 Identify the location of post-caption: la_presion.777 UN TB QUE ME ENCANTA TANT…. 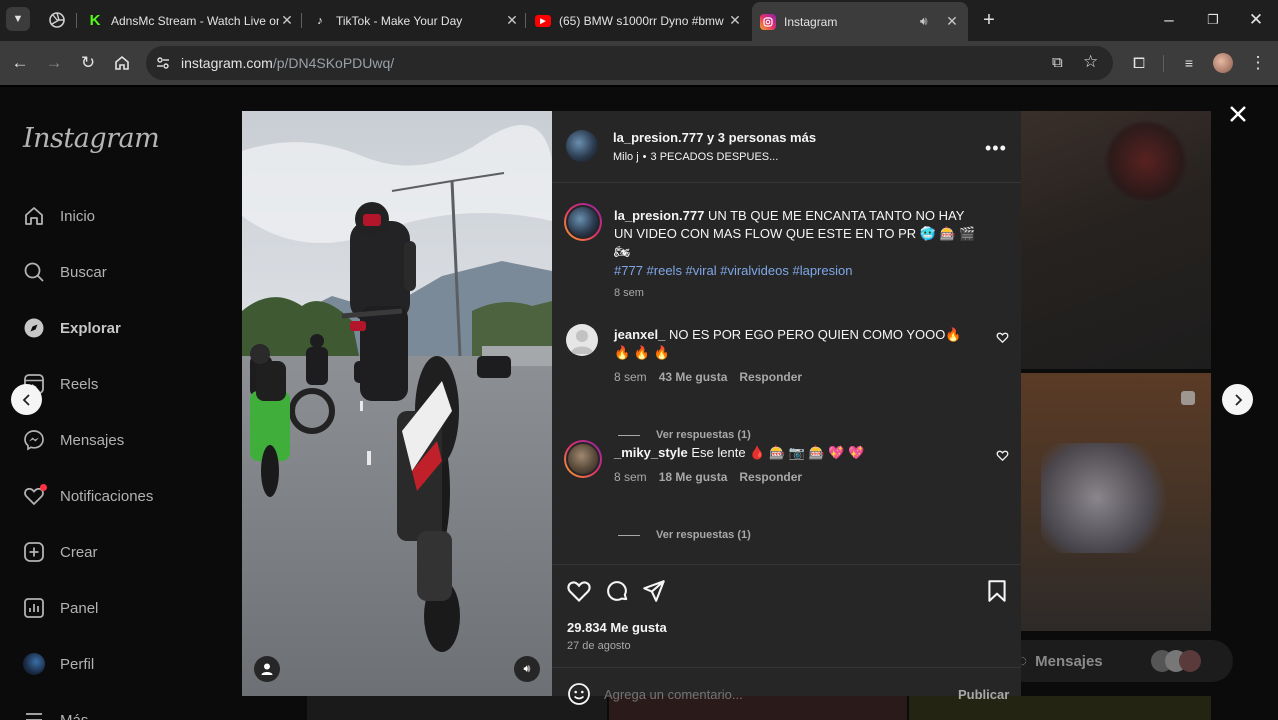
(799, 234).